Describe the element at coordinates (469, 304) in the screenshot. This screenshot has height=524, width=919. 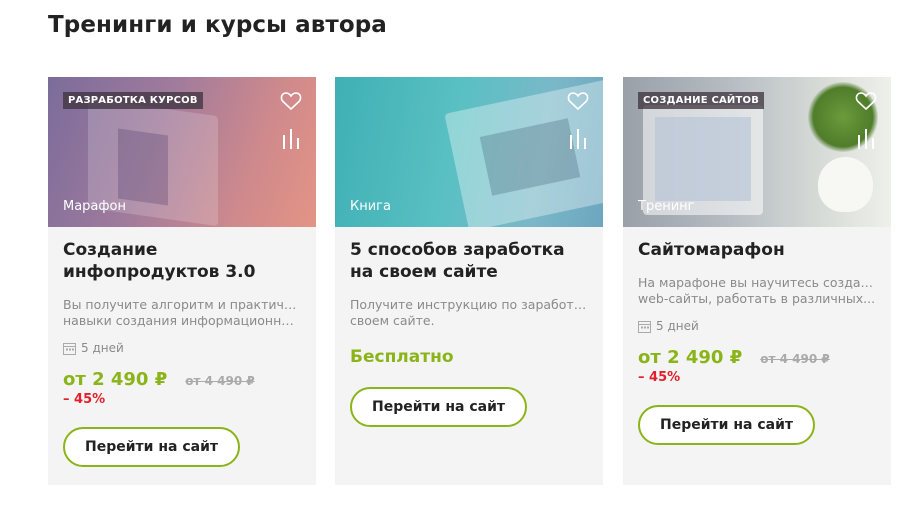
I see `description-line: Получите инструкцию по заработку на` at that location.